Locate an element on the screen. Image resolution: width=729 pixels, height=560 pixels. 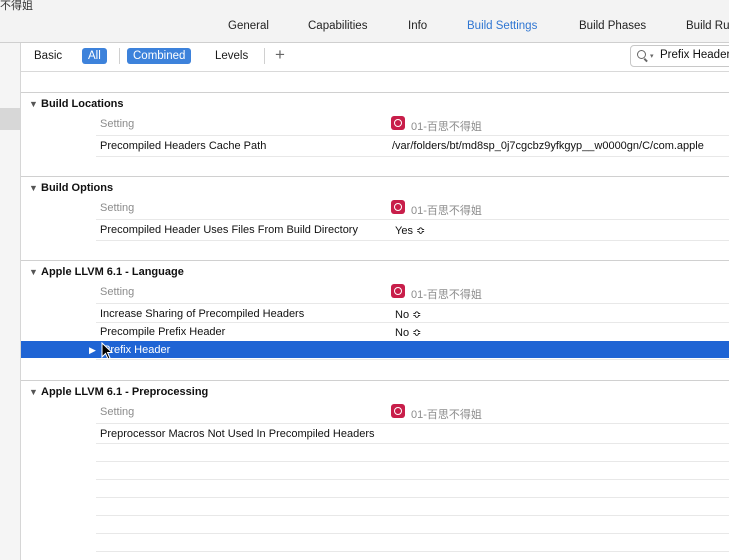
setting-name: Precompile Prefix Header is located at coordinates (162, 332).